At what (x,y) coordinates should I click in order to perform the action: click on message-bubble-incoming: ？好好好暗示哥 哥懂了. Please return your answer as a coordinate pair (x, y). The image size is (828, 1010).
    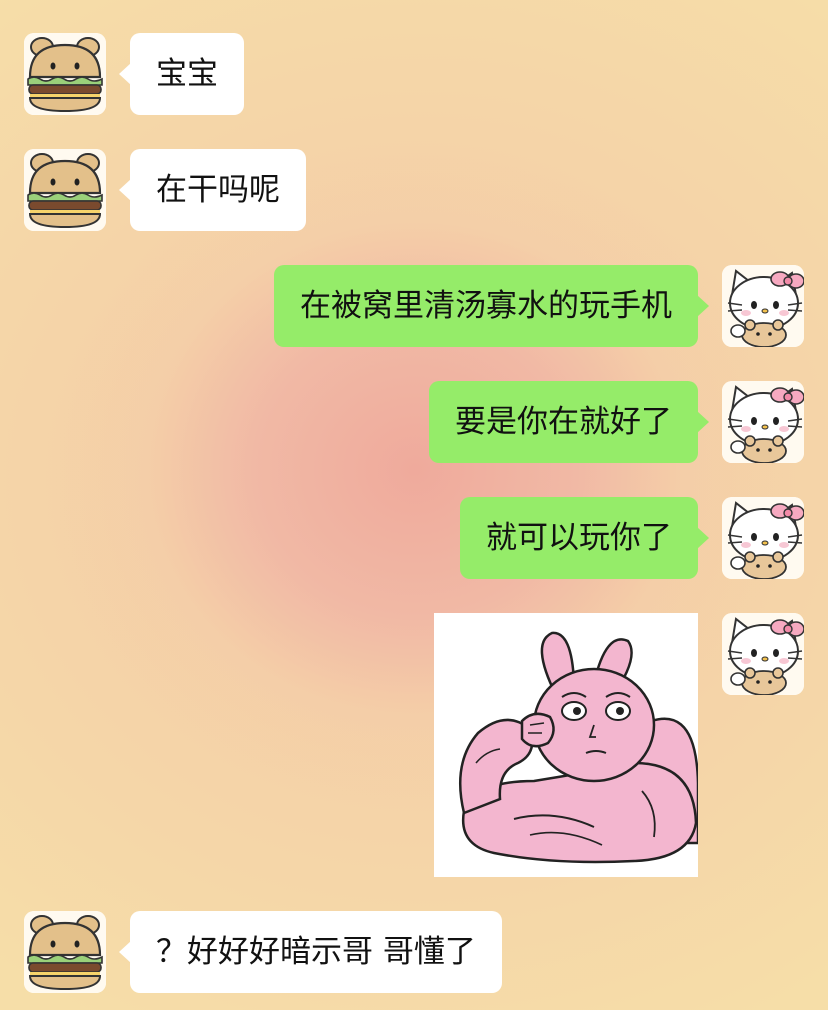
    Looking at the image, I should click on (310, 952).